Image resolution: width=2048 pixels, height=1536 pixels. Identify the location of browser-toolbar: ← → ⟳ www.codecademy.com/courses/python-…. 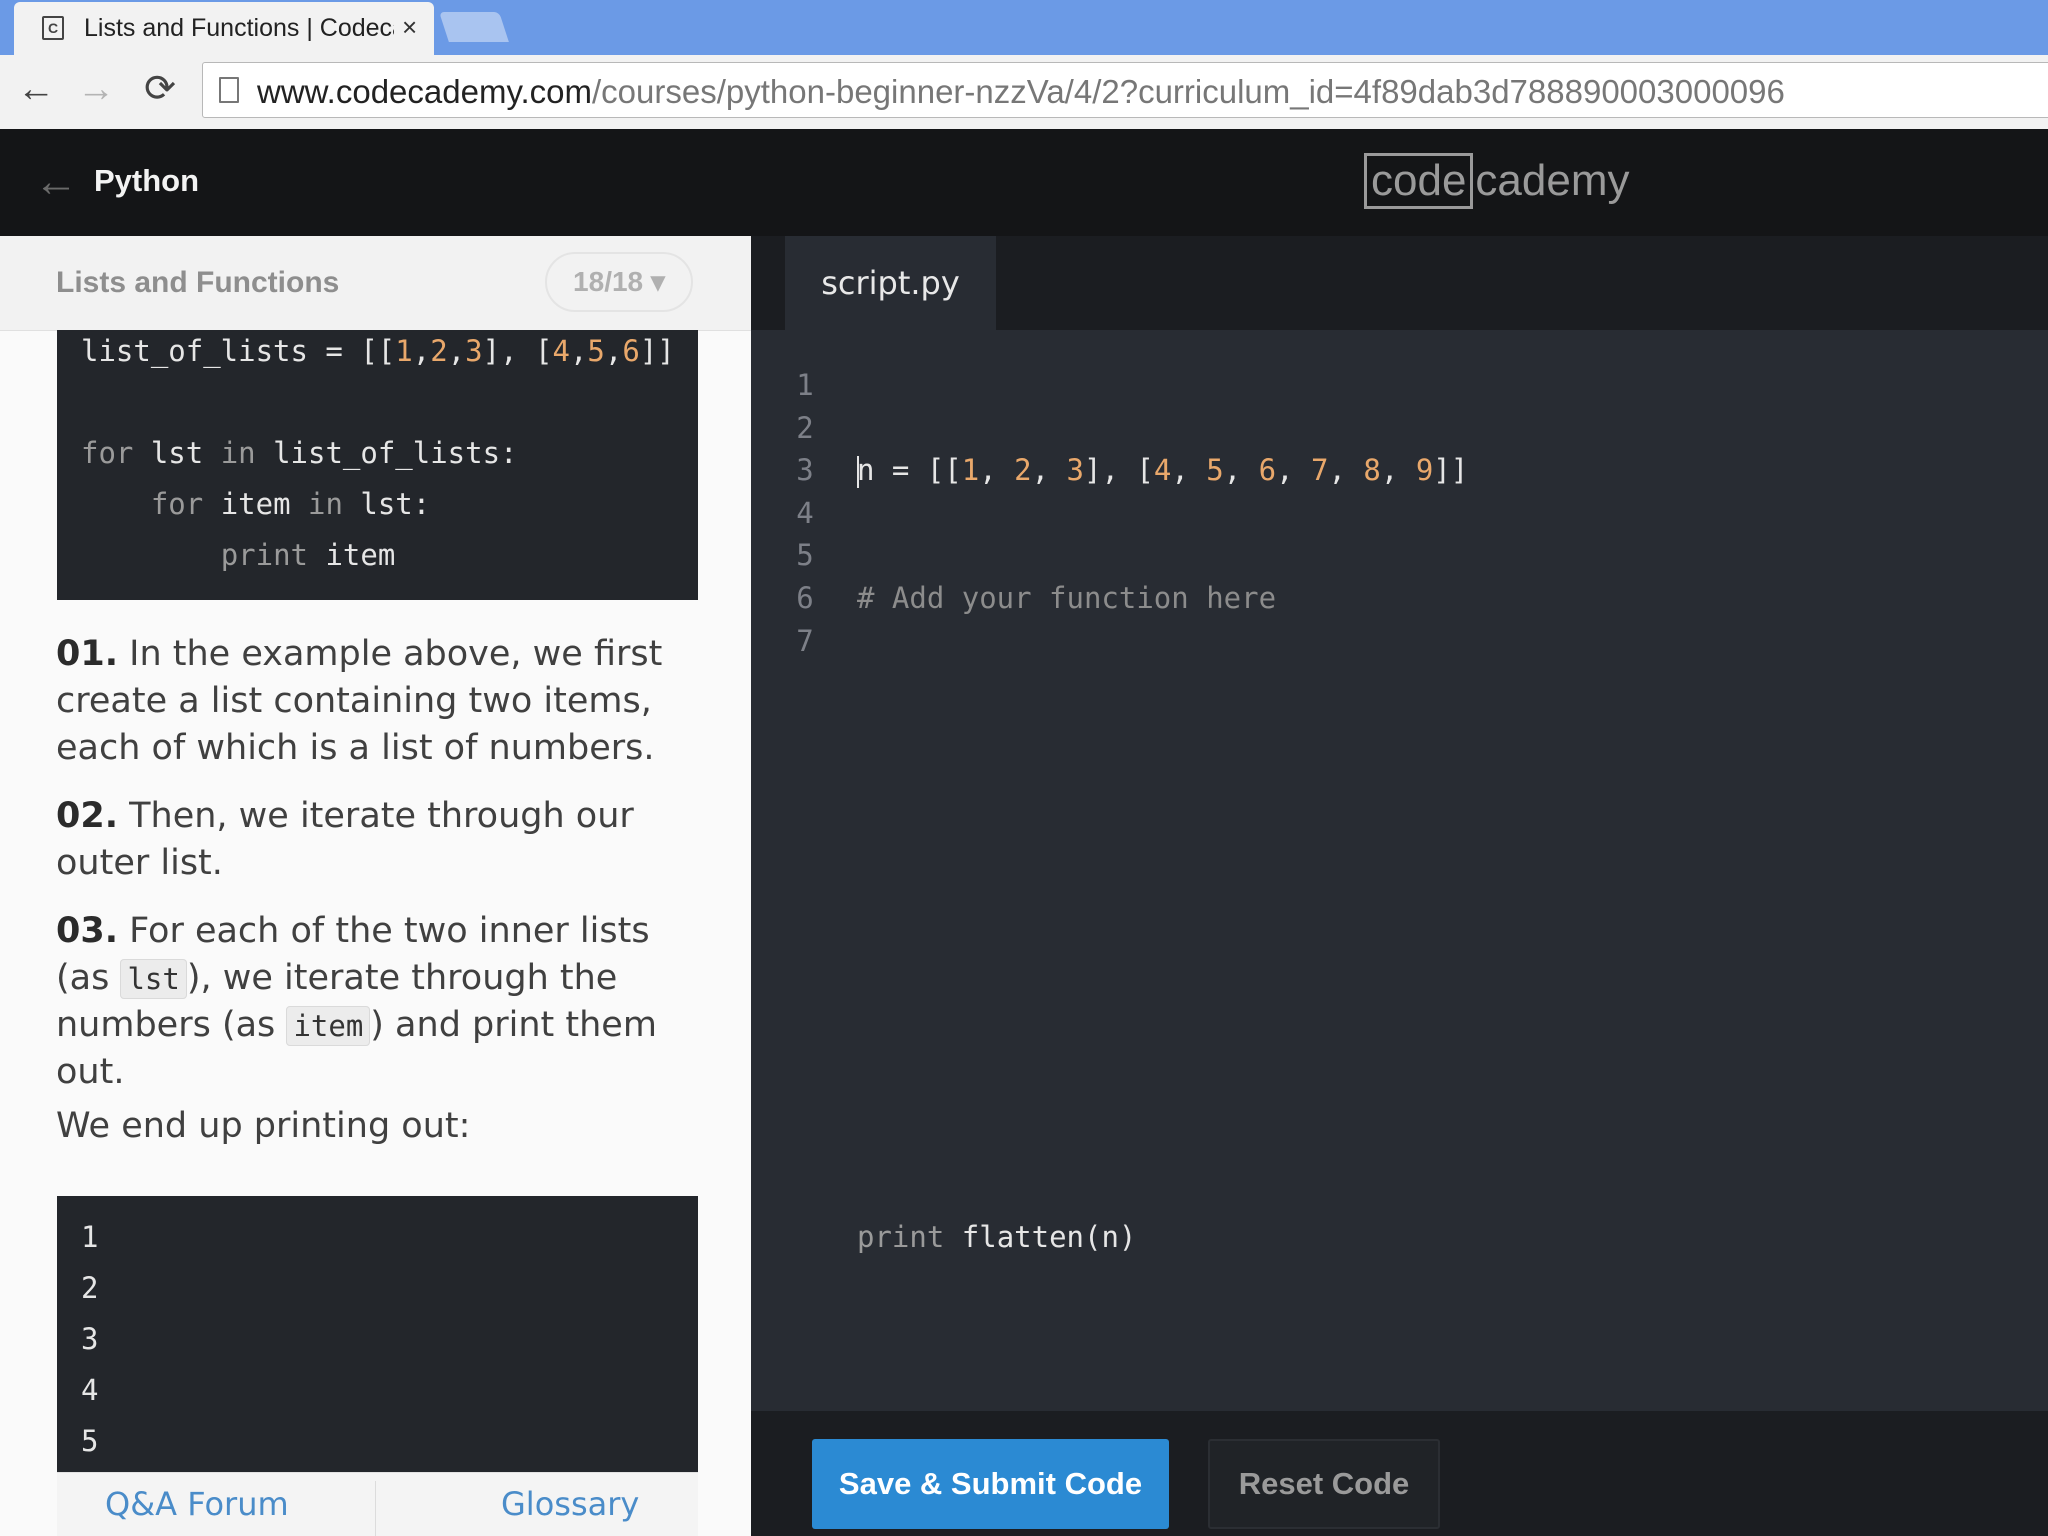
(1024, 92).